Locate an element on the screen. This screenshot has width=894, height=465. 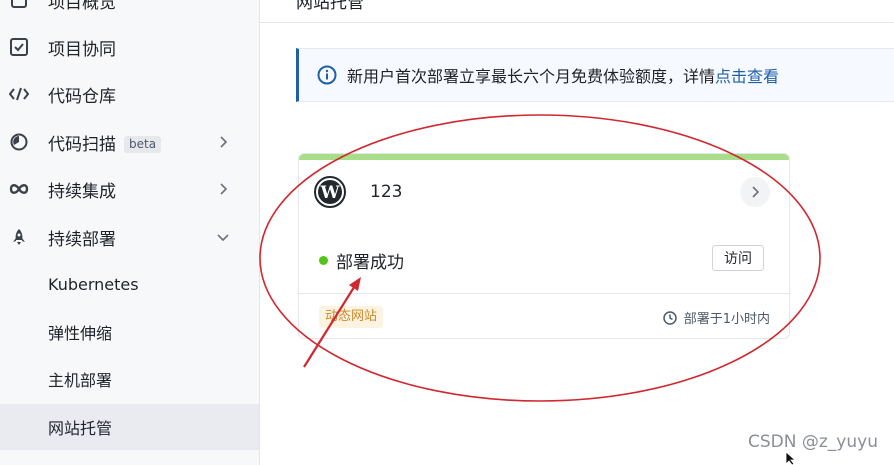
sidebar-subitem-autoscaling: 弹性伸缩 is located at coordinates (129, 332).